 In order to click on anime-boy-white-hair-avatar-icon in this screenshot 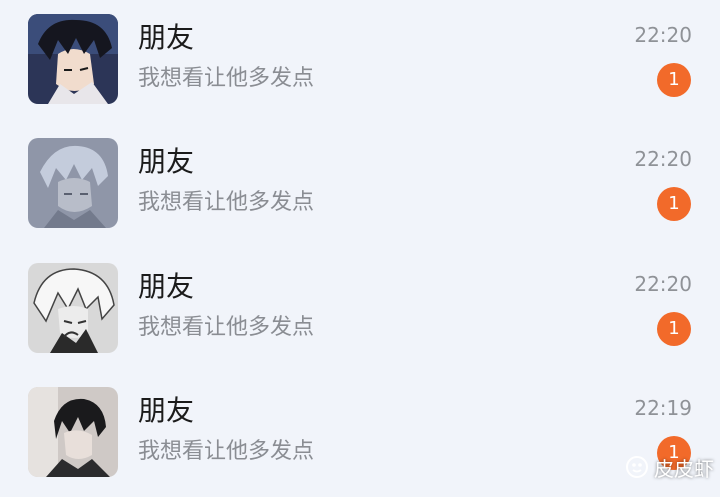, I will do `click(73, 308)`.